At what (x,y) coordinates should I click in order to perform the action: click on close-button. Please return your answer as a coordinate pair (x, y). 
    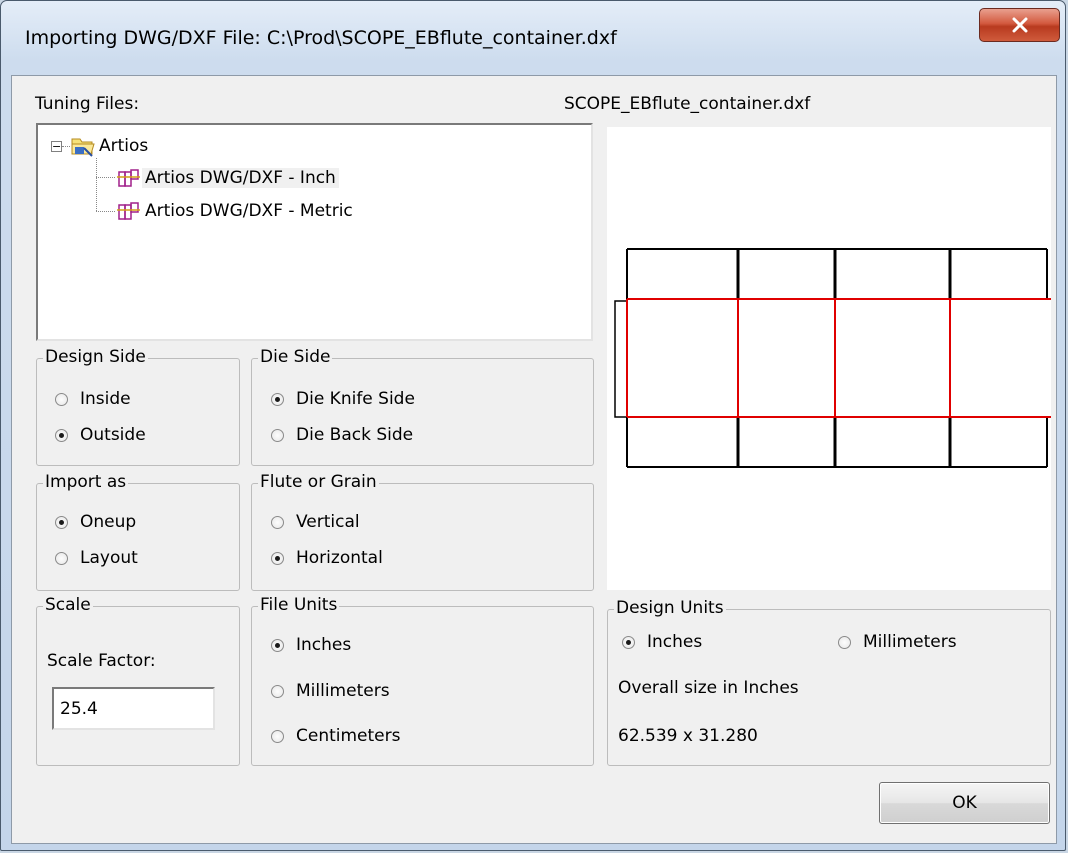
    Looking at the image, I should click on (1019, 25).